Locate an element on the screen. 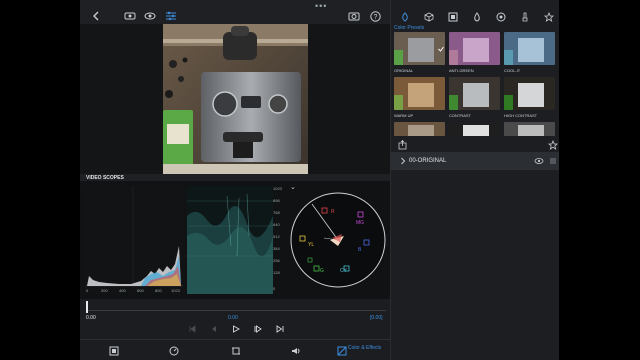 The height and width of the screenshot is (360, 640). current-time: 0.00 is located at coordinates (233, 318).